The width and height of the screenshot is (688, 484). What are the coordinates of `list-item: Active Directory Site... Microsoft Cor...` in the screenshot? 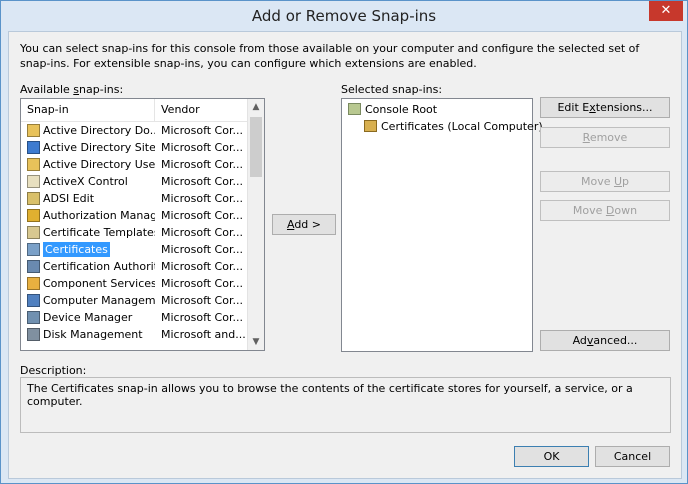 It's located at (134, 147).